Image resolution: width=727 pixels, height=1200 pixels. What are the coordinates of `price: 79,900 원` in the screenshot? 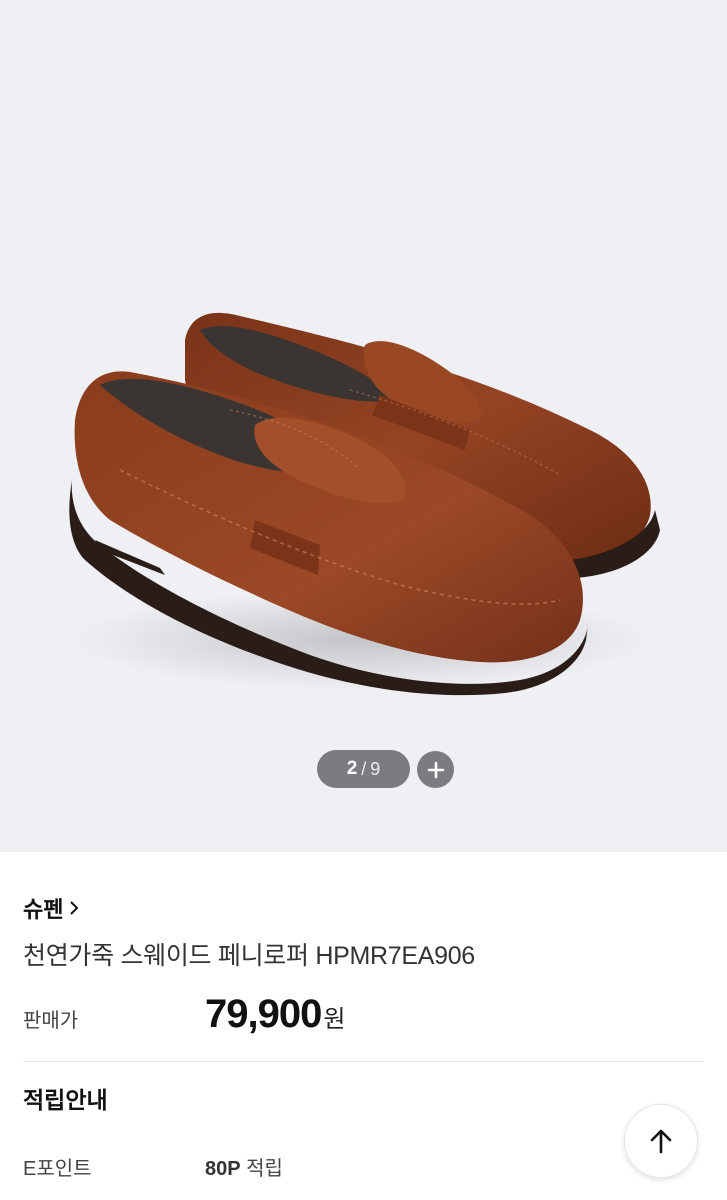 It's located at (275, 1014).